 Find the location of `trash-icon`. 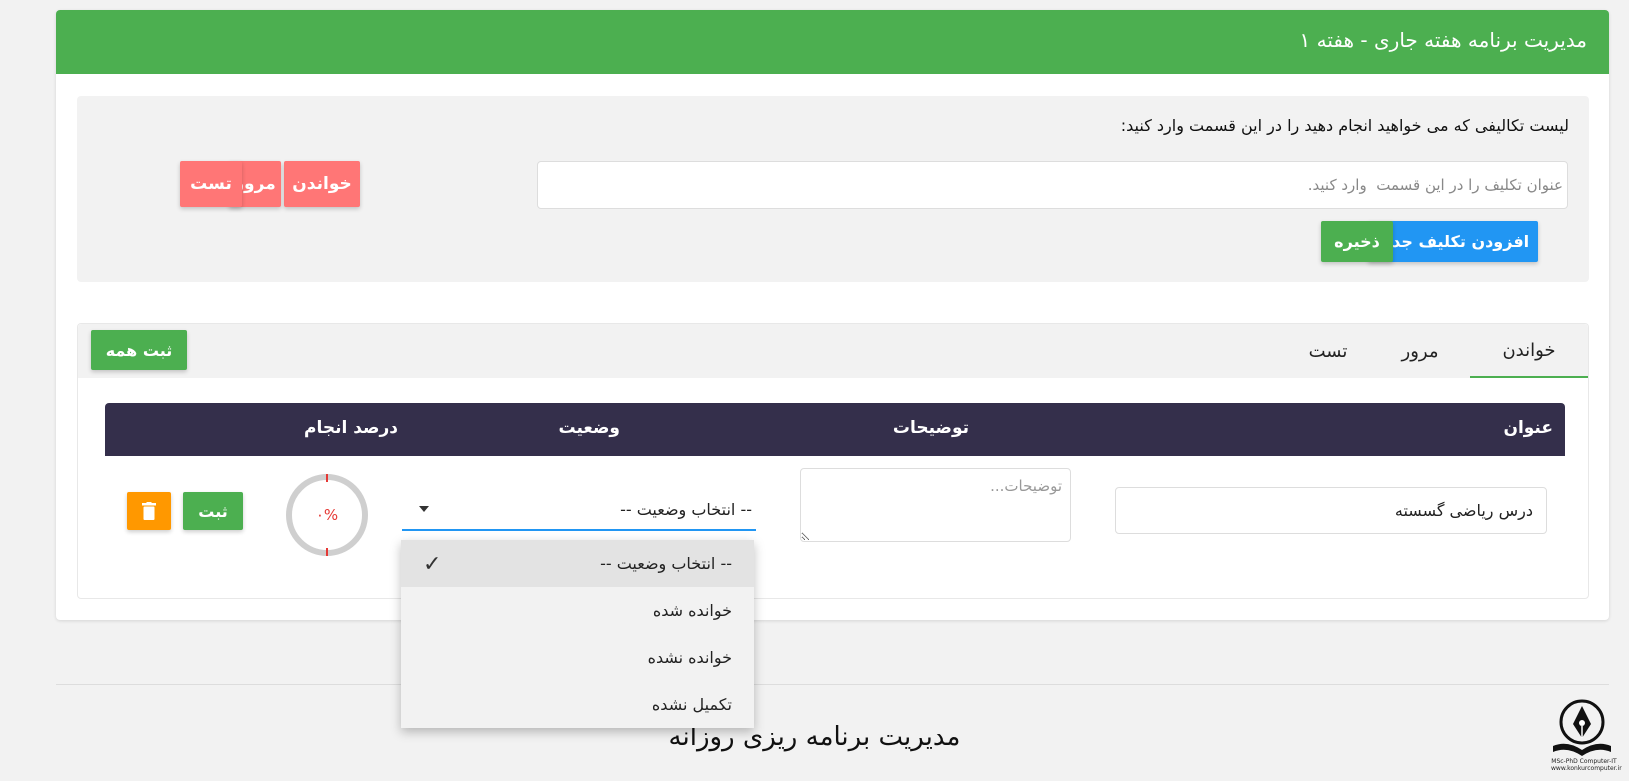

trash-icon is located at coordinates (149, 511).